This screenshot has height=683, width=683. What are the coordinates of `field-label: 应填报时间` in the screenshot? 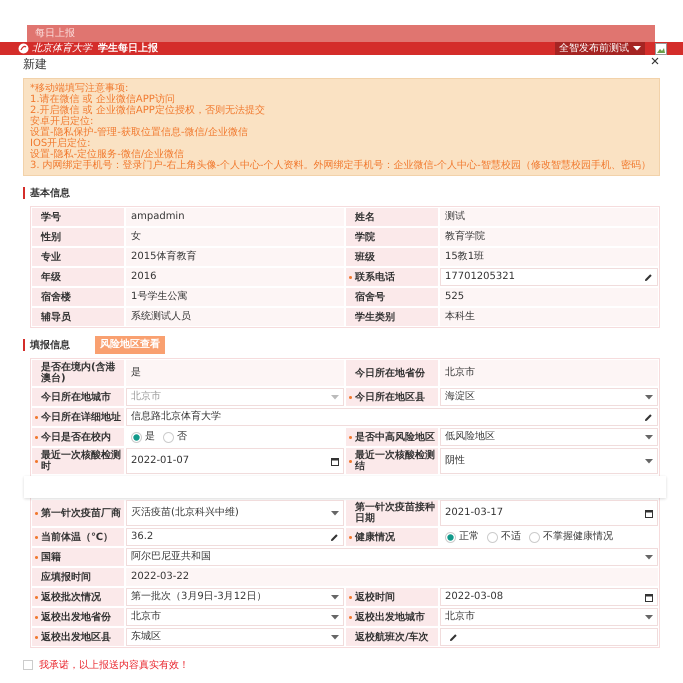 It's located at (66, 577).